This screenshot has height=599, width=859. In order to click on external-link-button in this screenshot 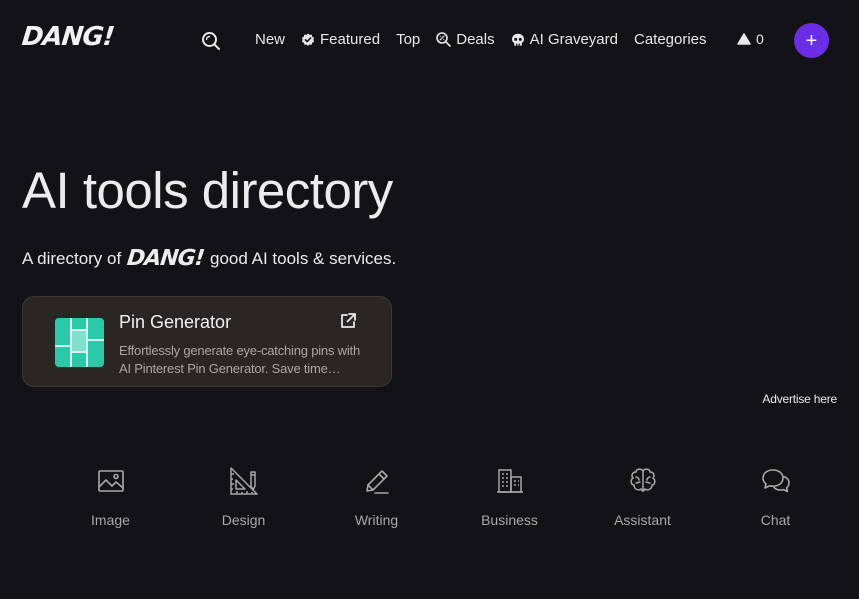, I will do `click(348, 321)`.